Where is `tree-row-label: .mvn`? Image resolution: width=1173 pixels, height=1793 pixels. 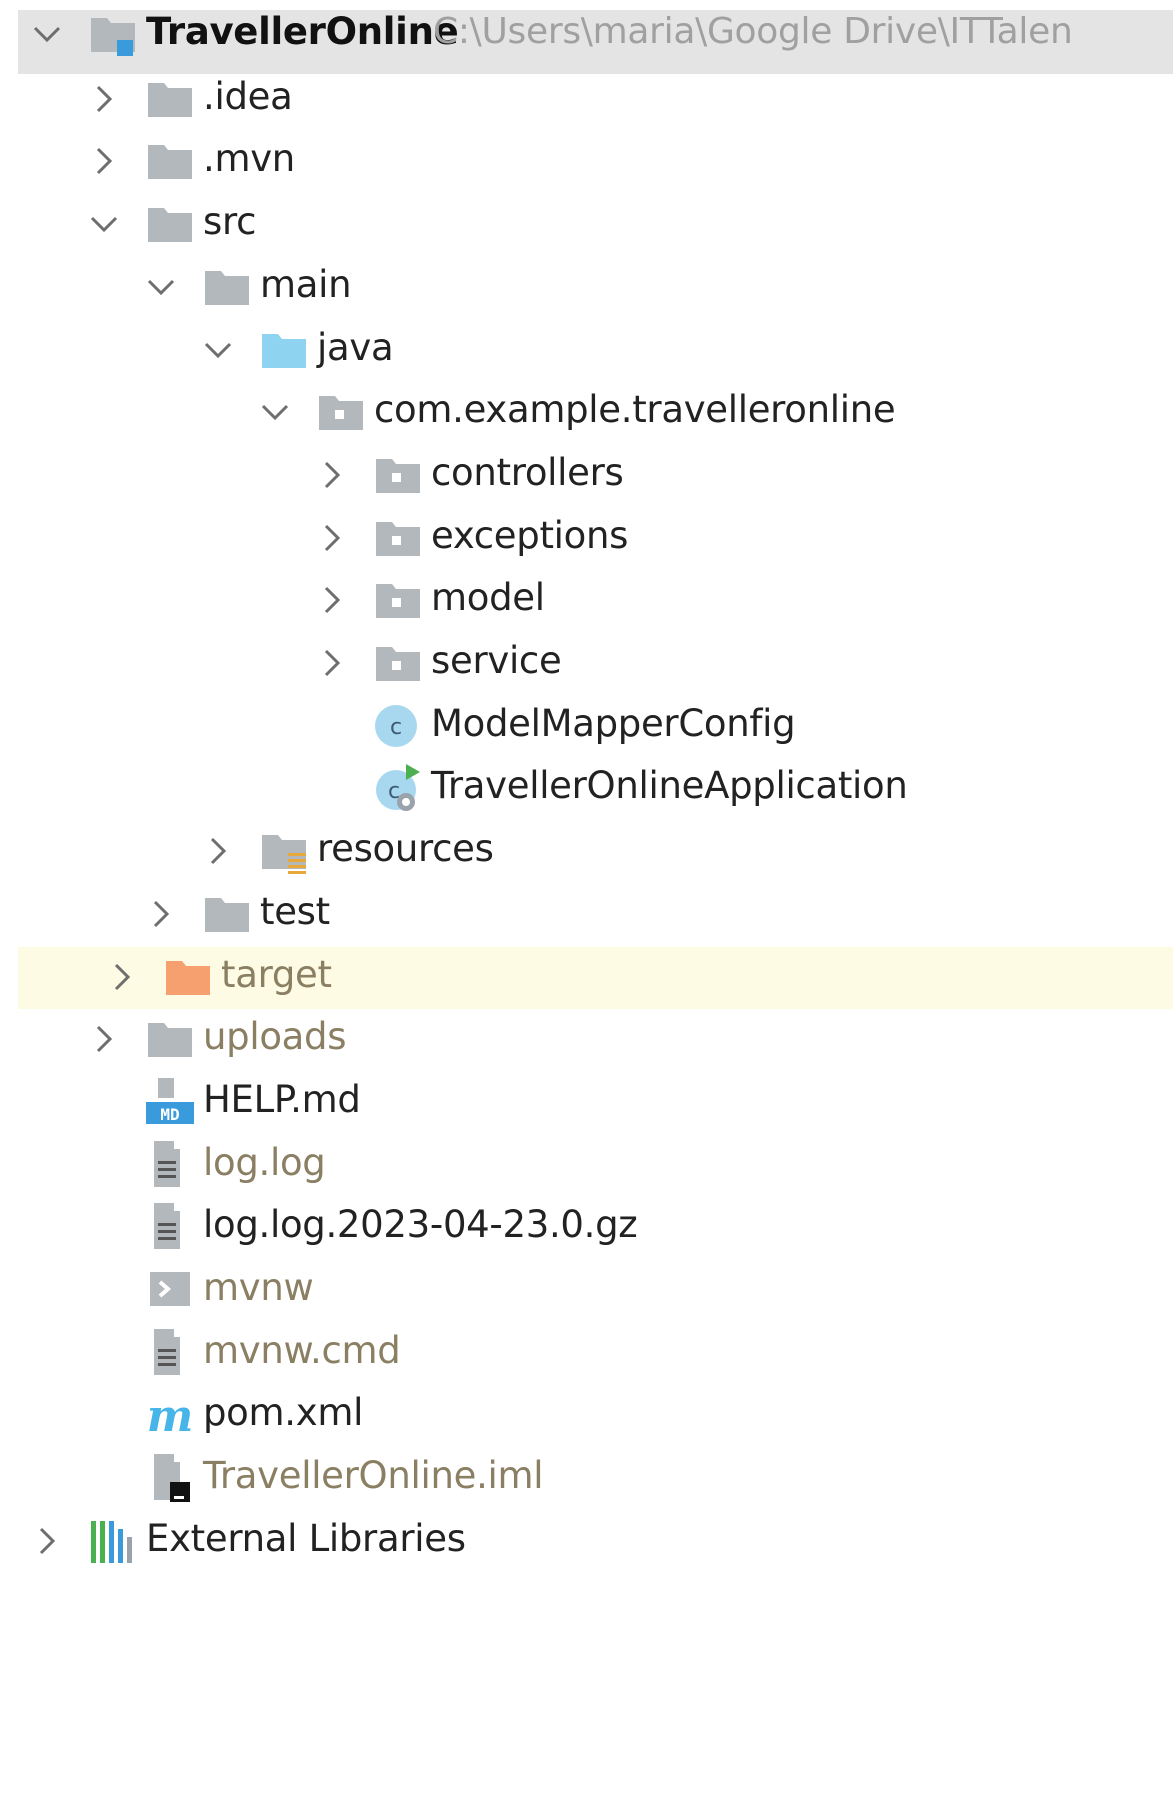
tree-row-label: .mvn is located at coordinates (249, 159).